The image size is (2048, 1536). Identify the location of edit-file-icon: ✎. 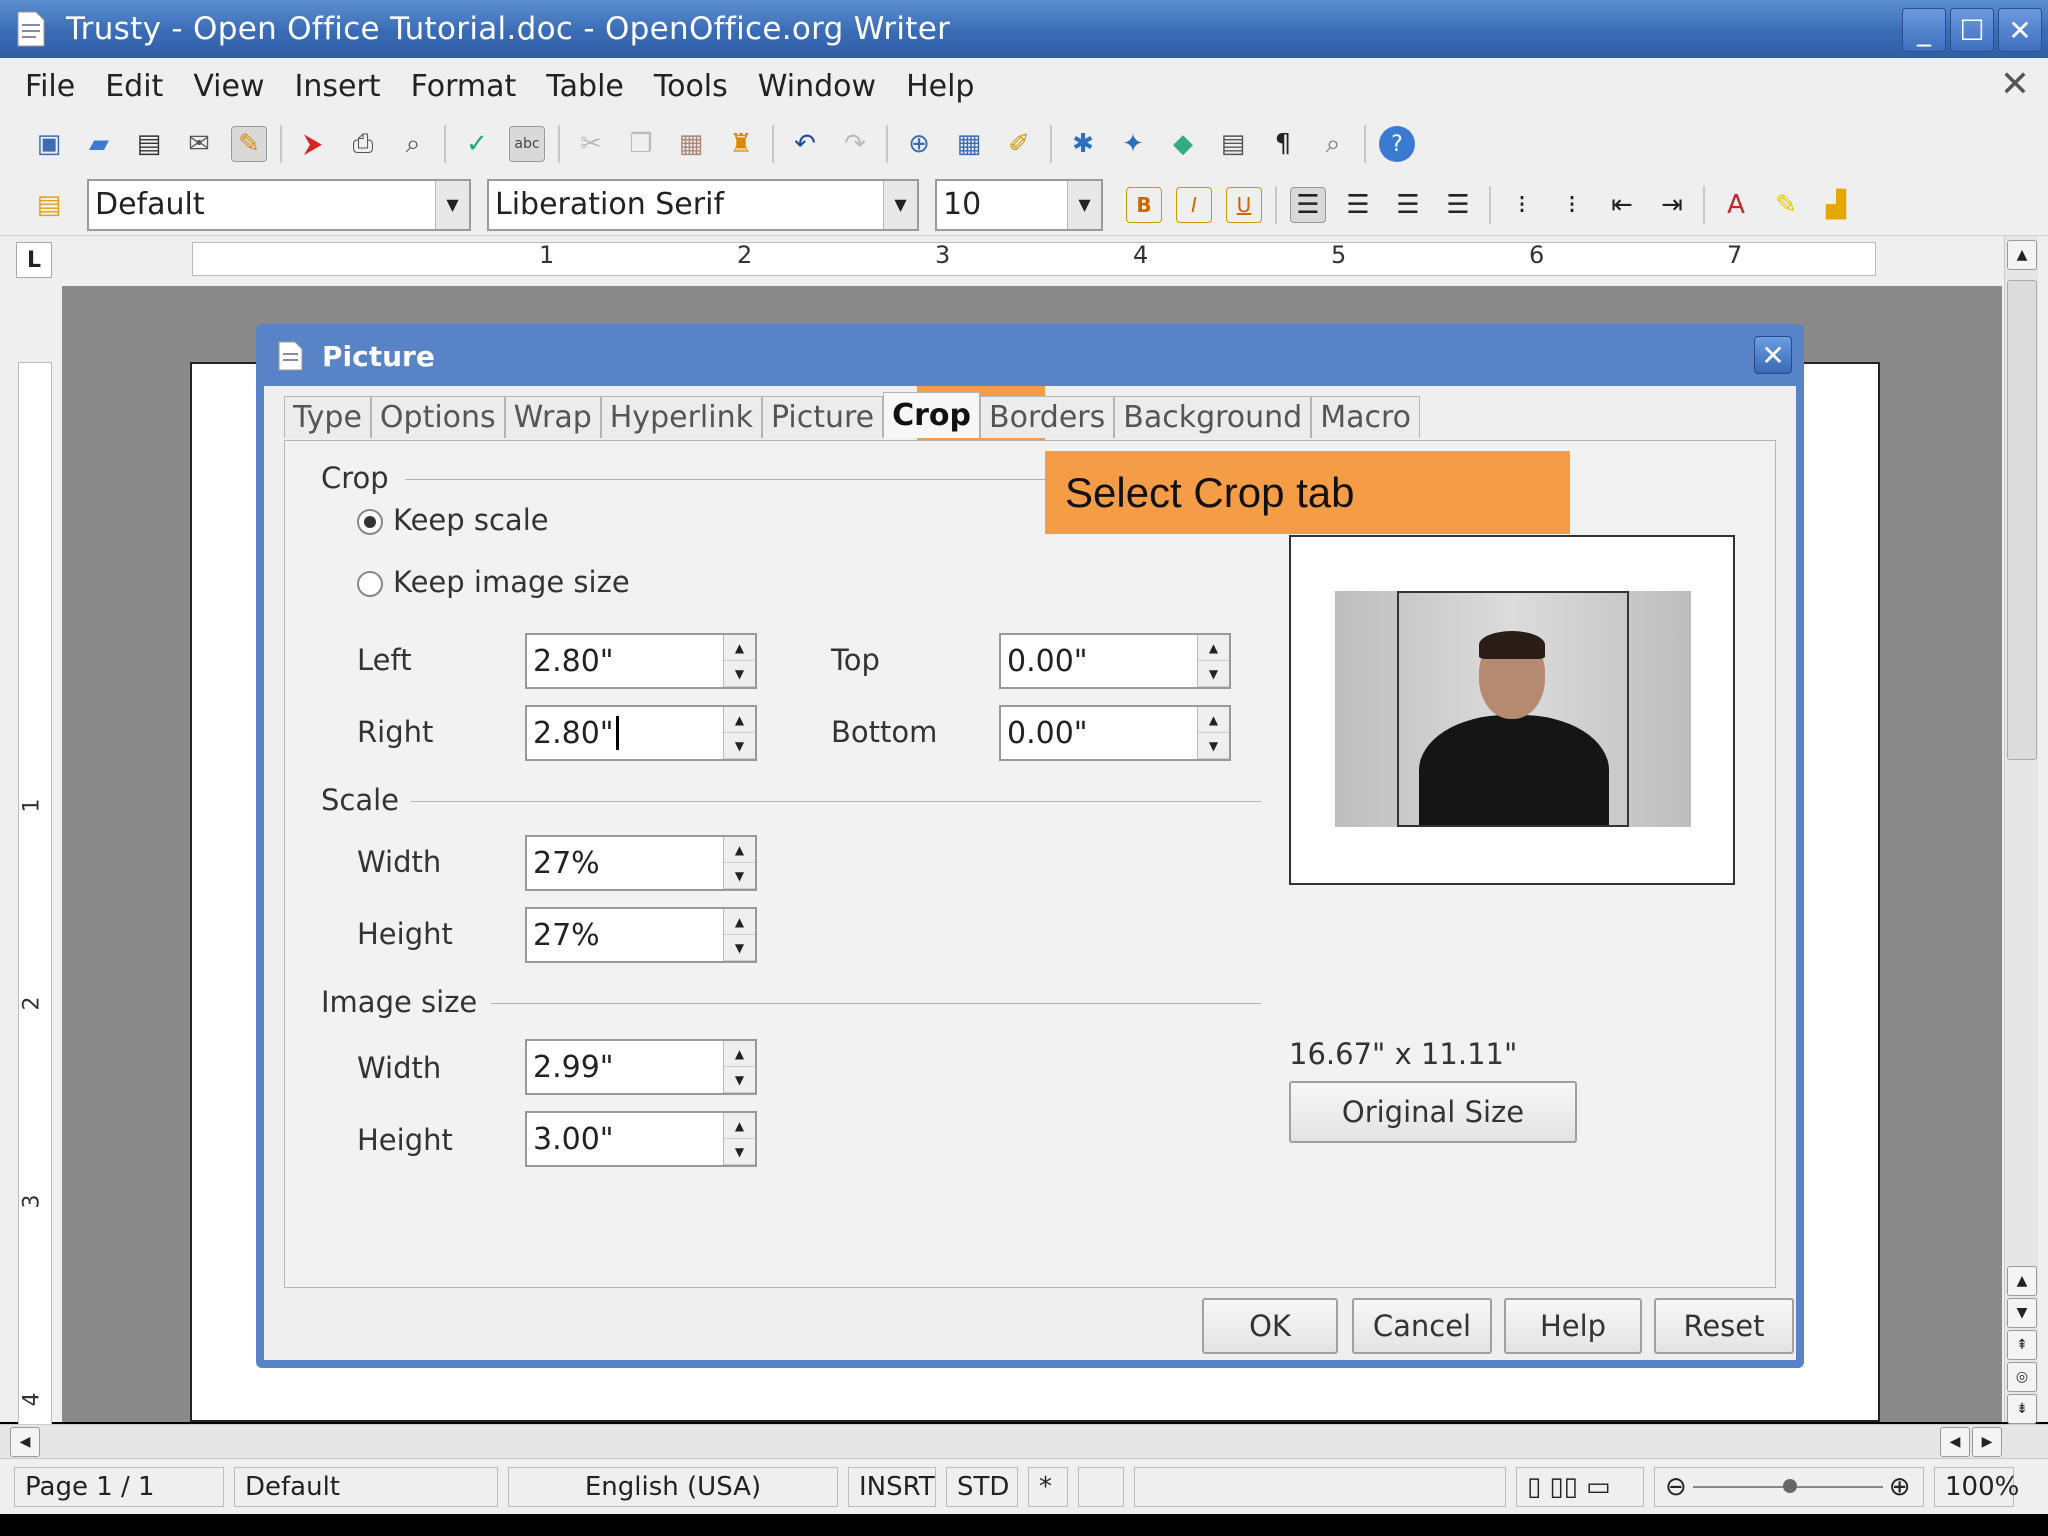
(249, 144).